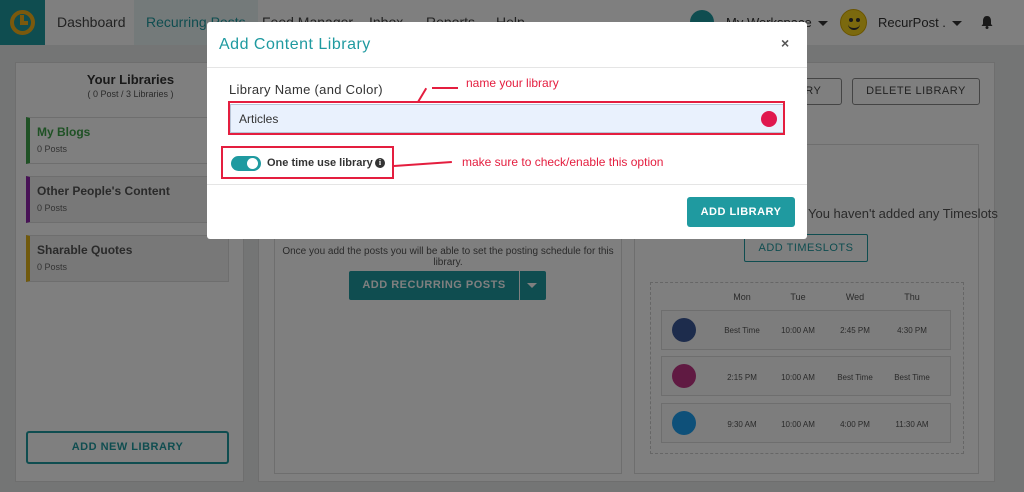 The width and height of the screenshot is (1024, 492). Describe the element at coordinates (445, 88) in the screenshot. I see `annotation-arrow` at that location.